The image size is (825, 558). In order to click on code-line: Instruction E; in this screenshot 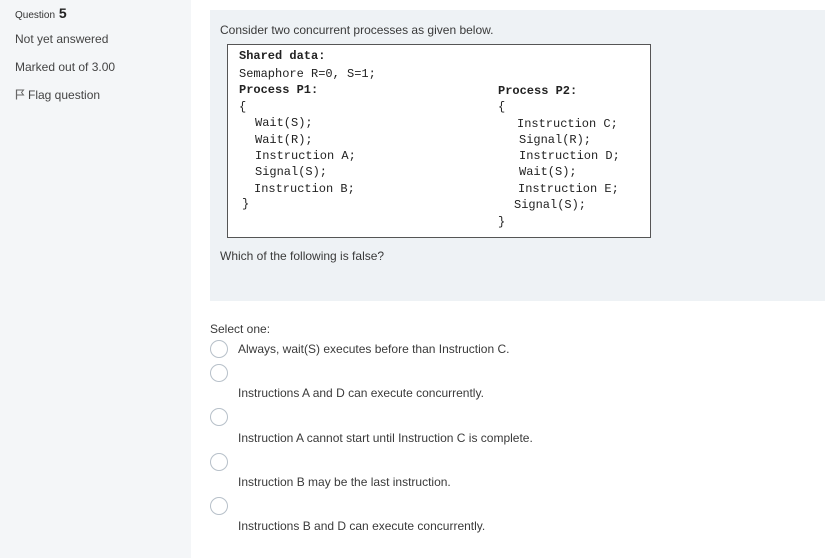, I will do `click(568, 189)`.